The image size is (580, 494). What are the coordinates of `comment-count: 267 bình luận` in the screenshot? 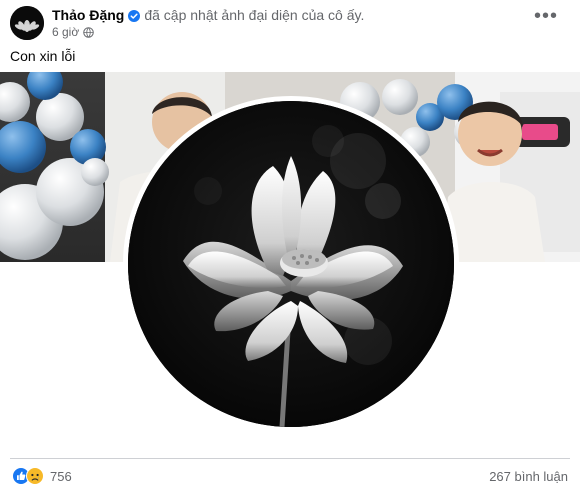 It's located at (528, 476).